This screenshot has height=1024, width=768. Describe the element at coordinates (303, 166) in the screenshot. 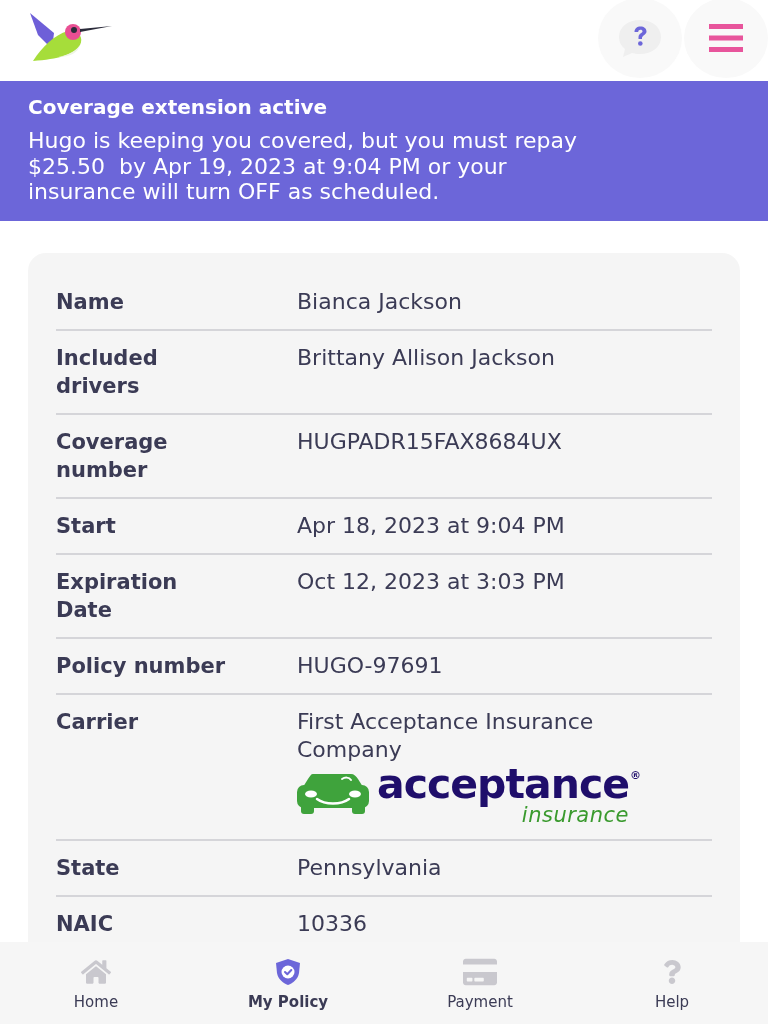

I see `banner-message: Hugo is keeping you covered, but you must repay $25.50 by Apr 19, 2023 at 9:04 PM or your insurance will turn OFF as scheduled.` at that location.